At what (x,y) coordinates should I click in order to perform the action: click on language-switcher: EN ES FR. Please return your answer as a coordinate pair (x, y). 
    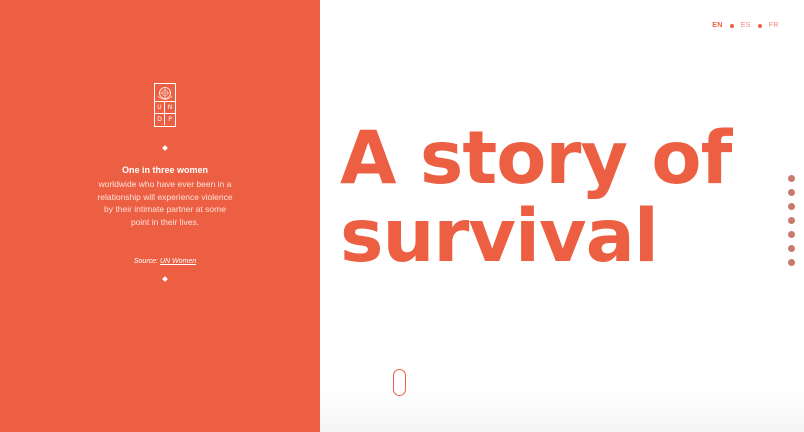
    Looking at the image, I should click on (745, 25).